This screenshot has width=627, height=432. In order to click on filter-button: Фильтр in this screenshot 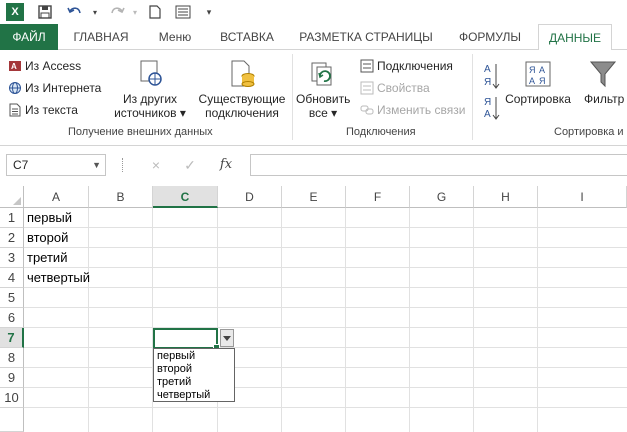, I will do `click(605, 81)`.